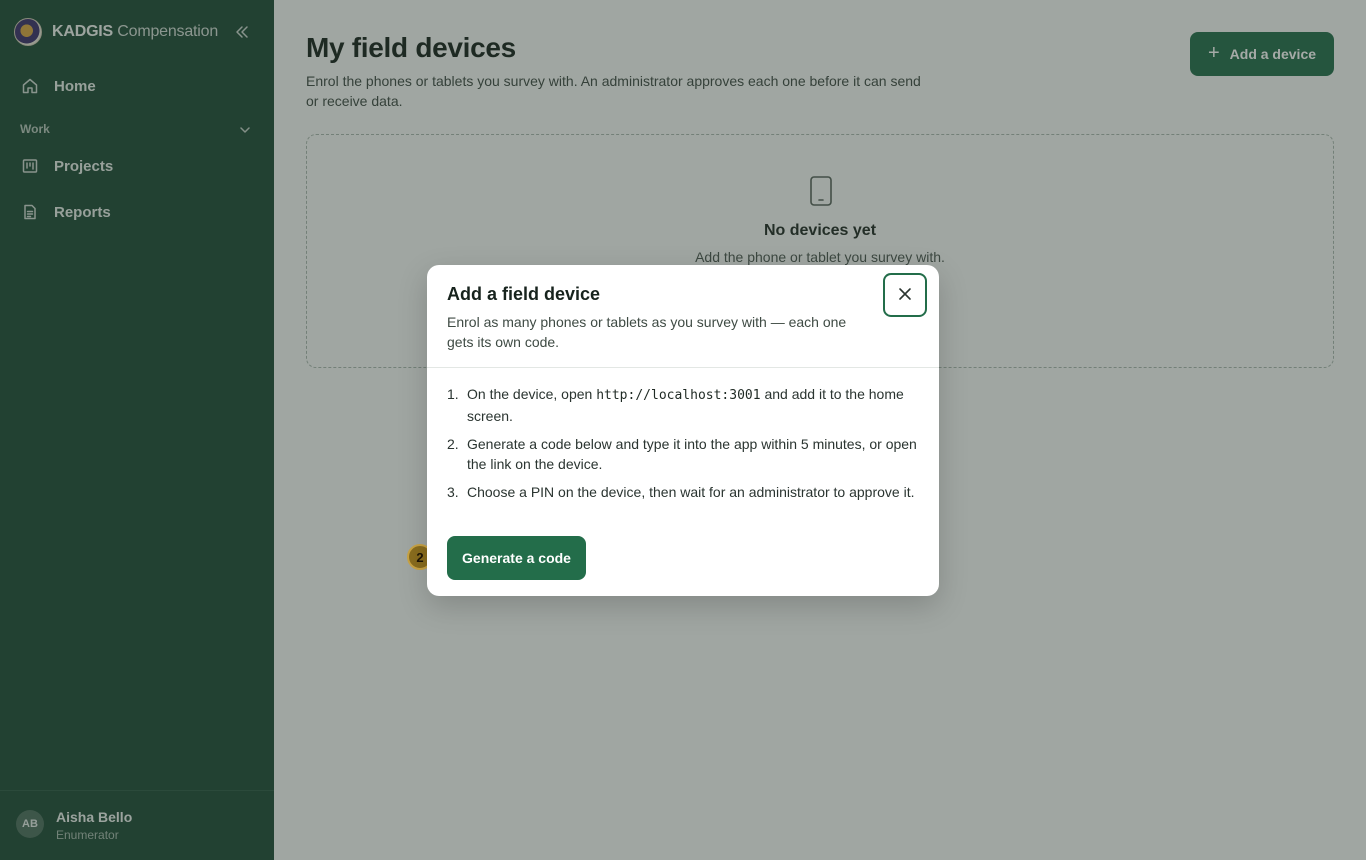 This screenshot has width=1366, height=860. Describe the element at coordinates (678, 395) in the screenshot. I see `device-url: http://localhost:3001` at that location.